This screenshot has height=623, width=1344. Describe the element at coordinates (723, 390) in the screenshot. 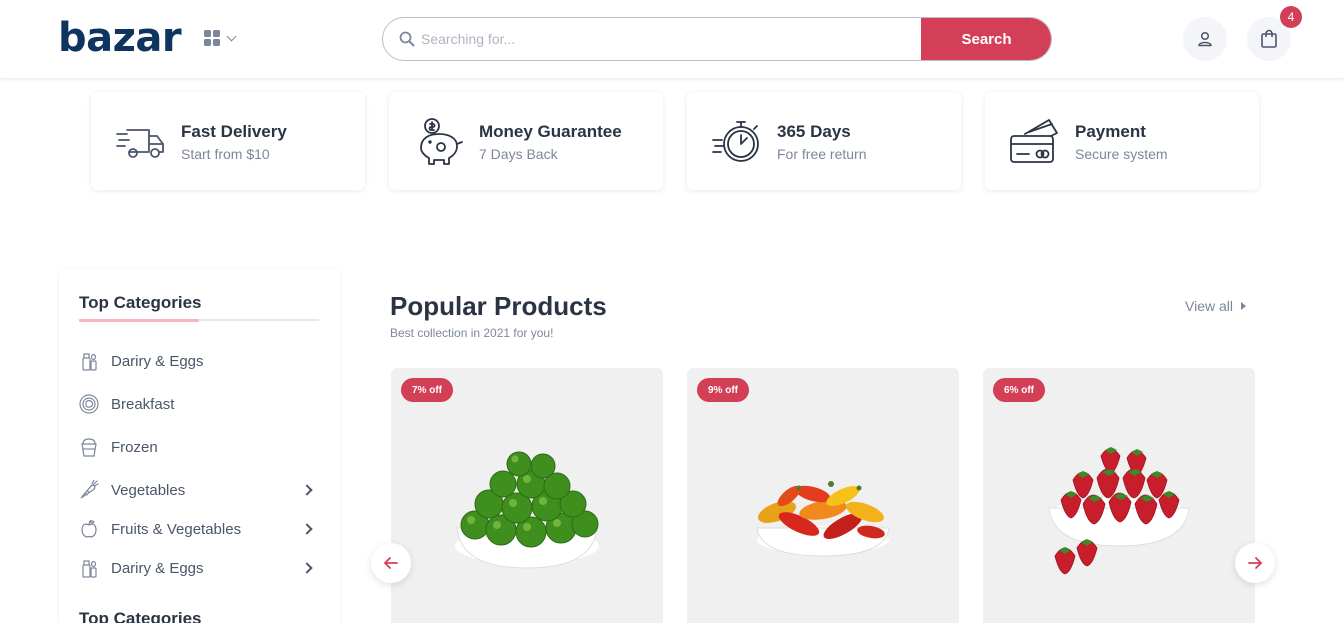

I see `discount-badge: 9% off` at that location.